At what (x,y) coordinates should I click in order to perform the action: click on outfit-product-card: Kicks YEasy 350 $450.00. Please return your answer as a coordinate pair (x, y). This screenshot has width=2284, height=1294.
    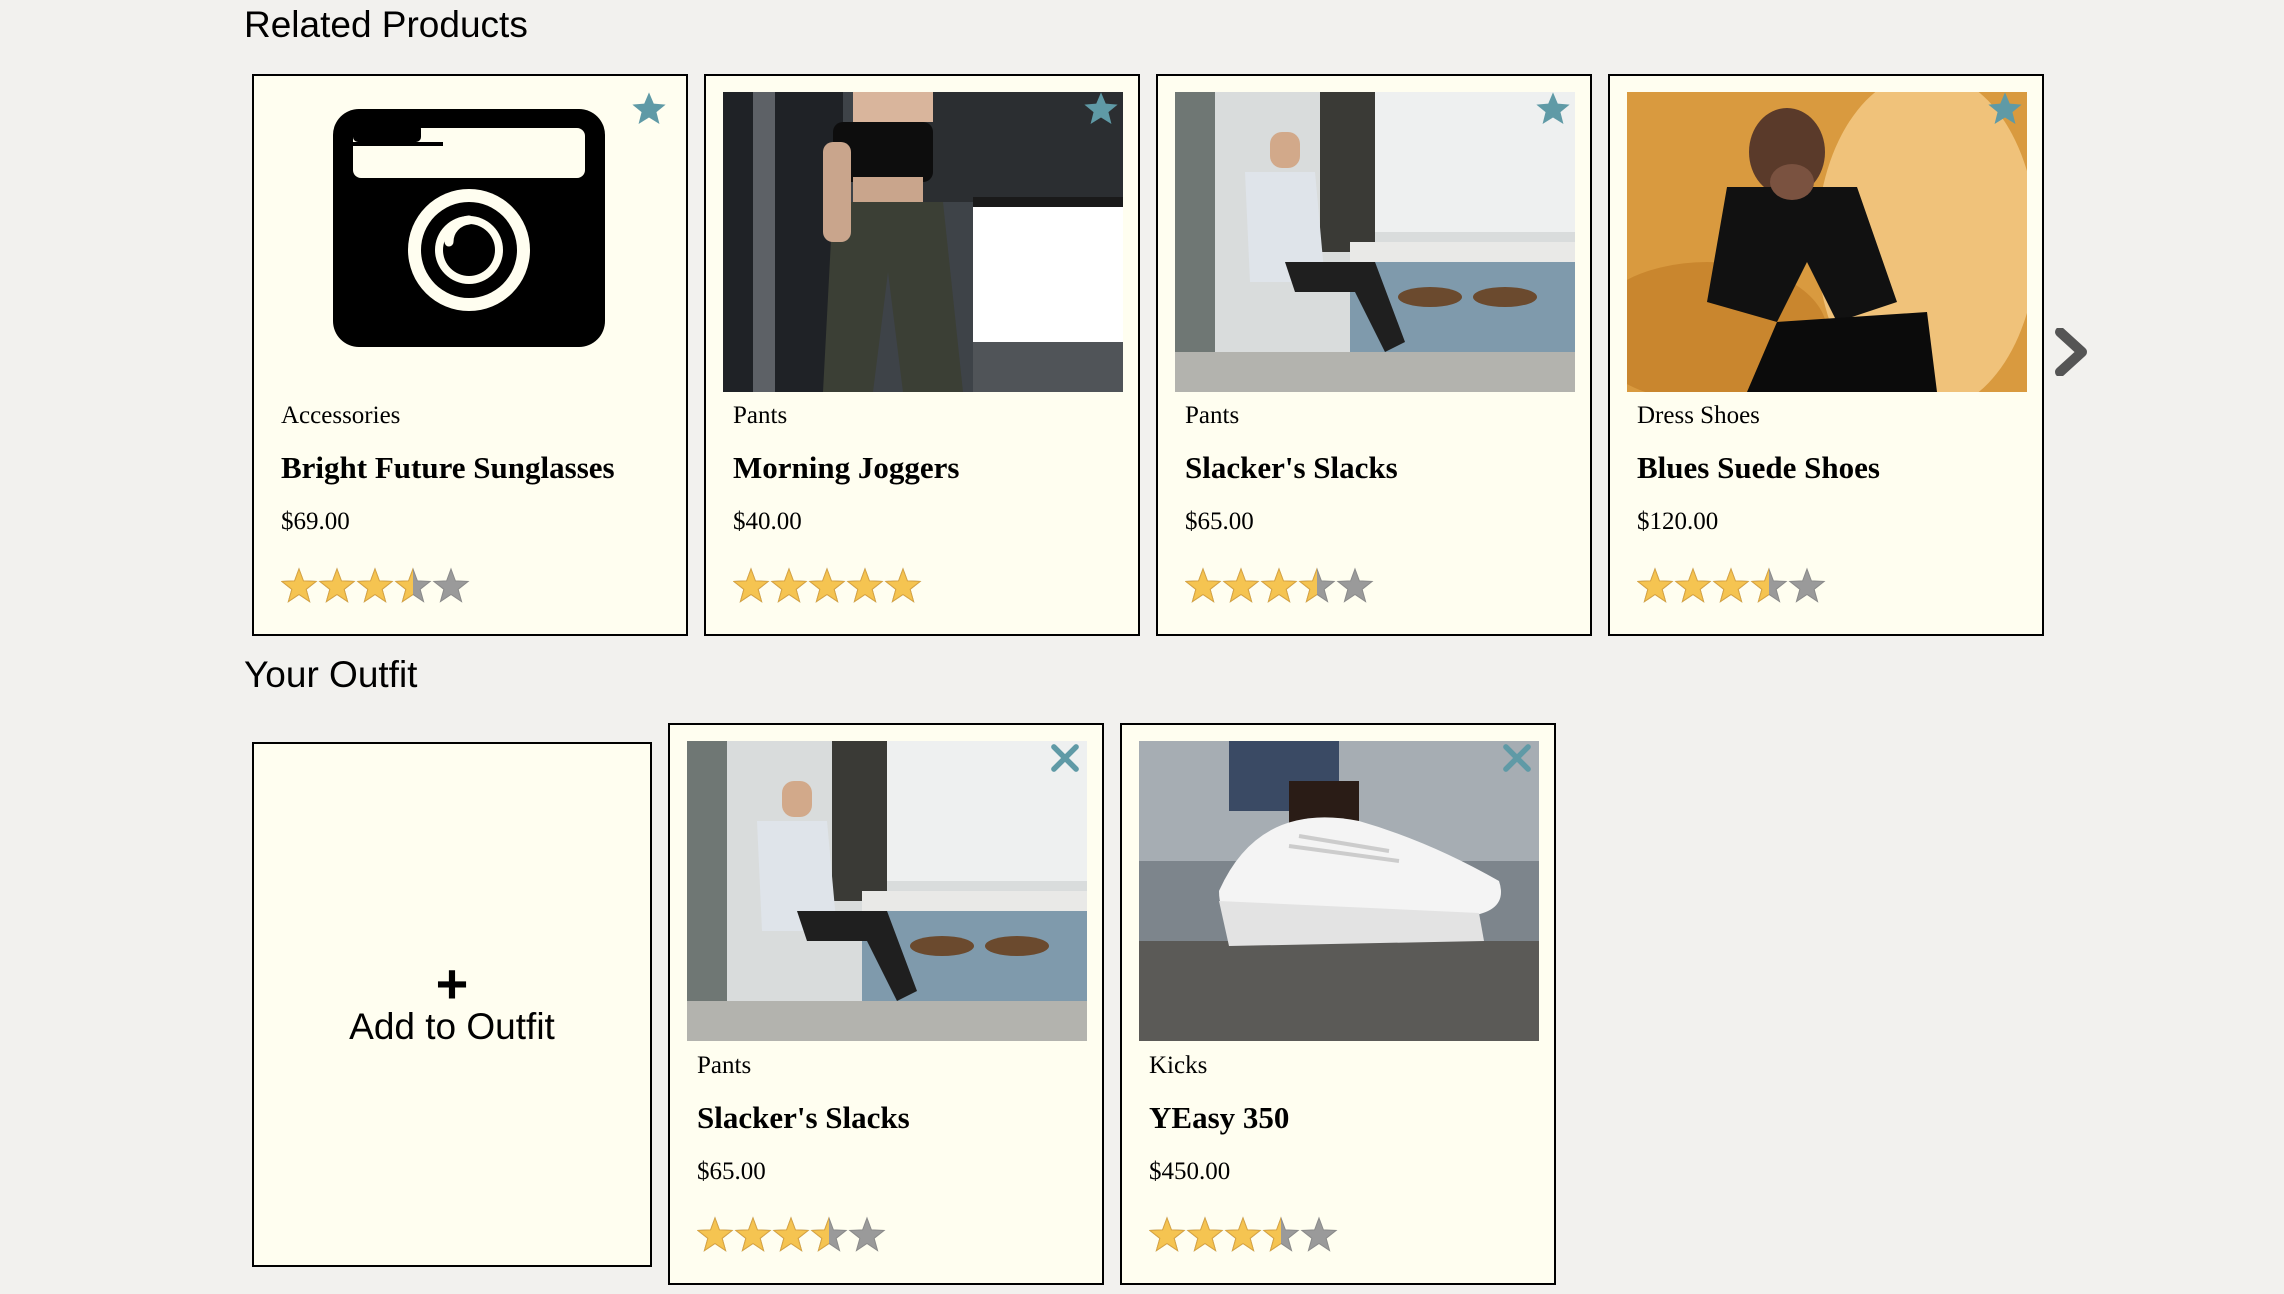
    Looking at the image, I should click on (1338, 1004).